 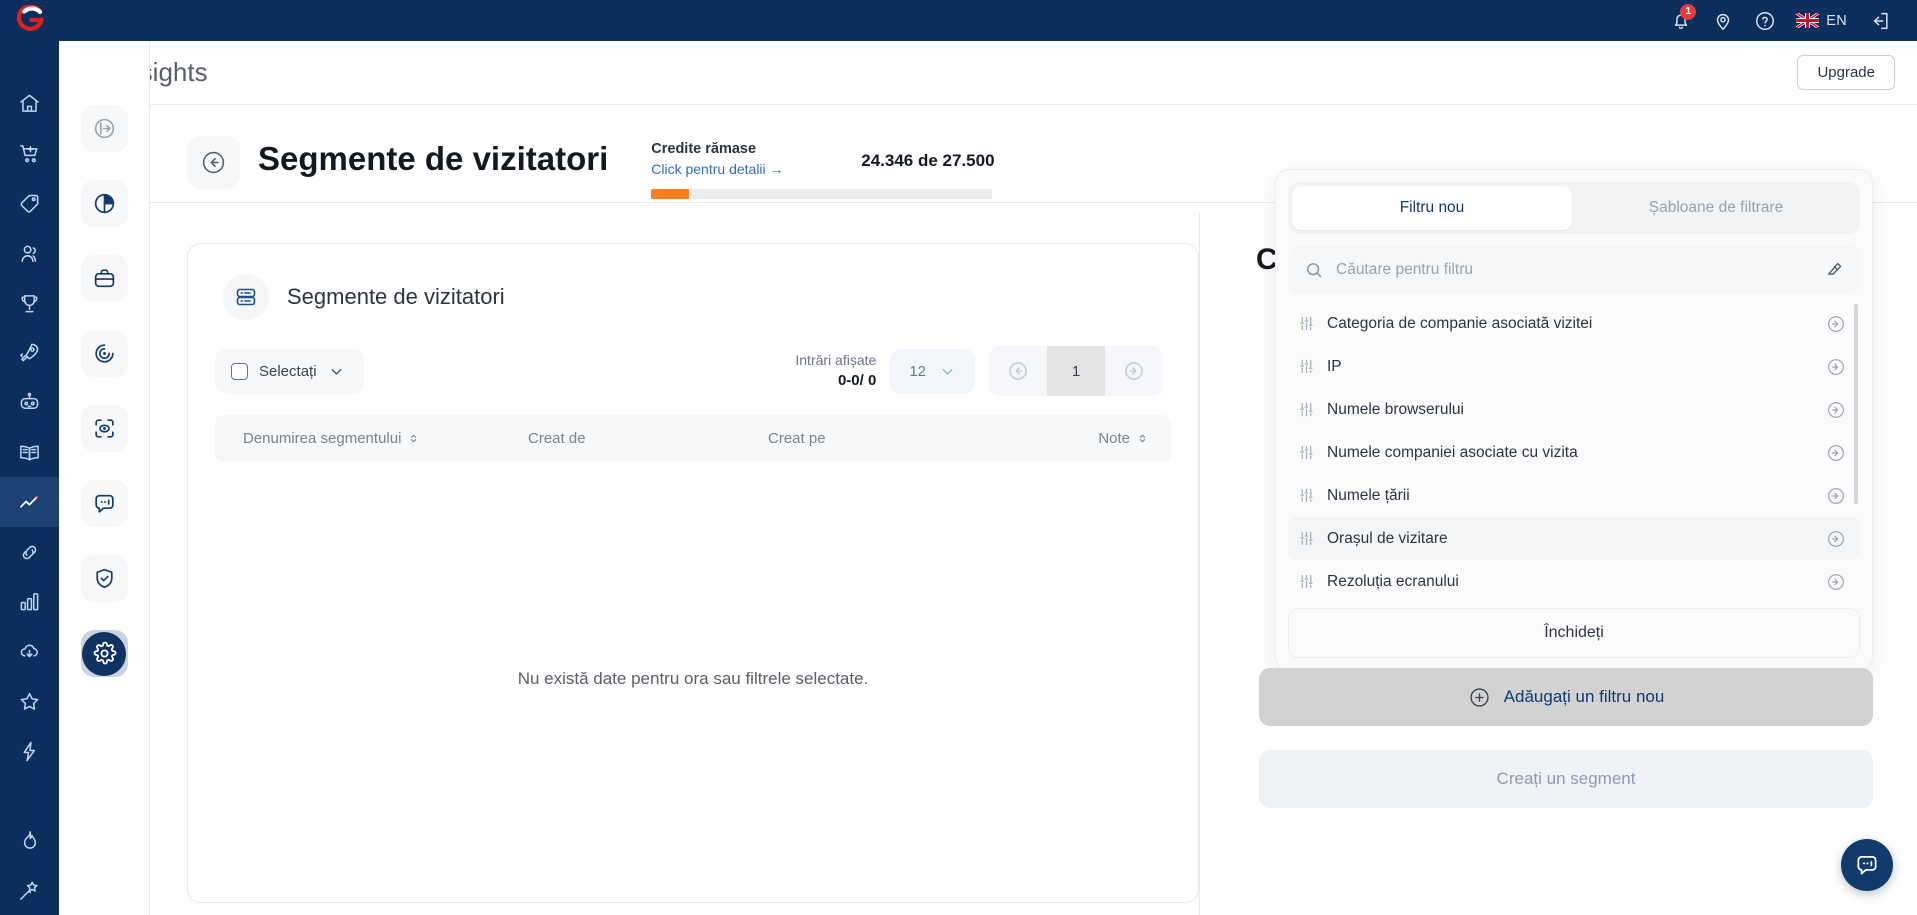 I want to click on filter-list-item: Numele companiei asociate cu vizita, so click(x=1574, y=452).